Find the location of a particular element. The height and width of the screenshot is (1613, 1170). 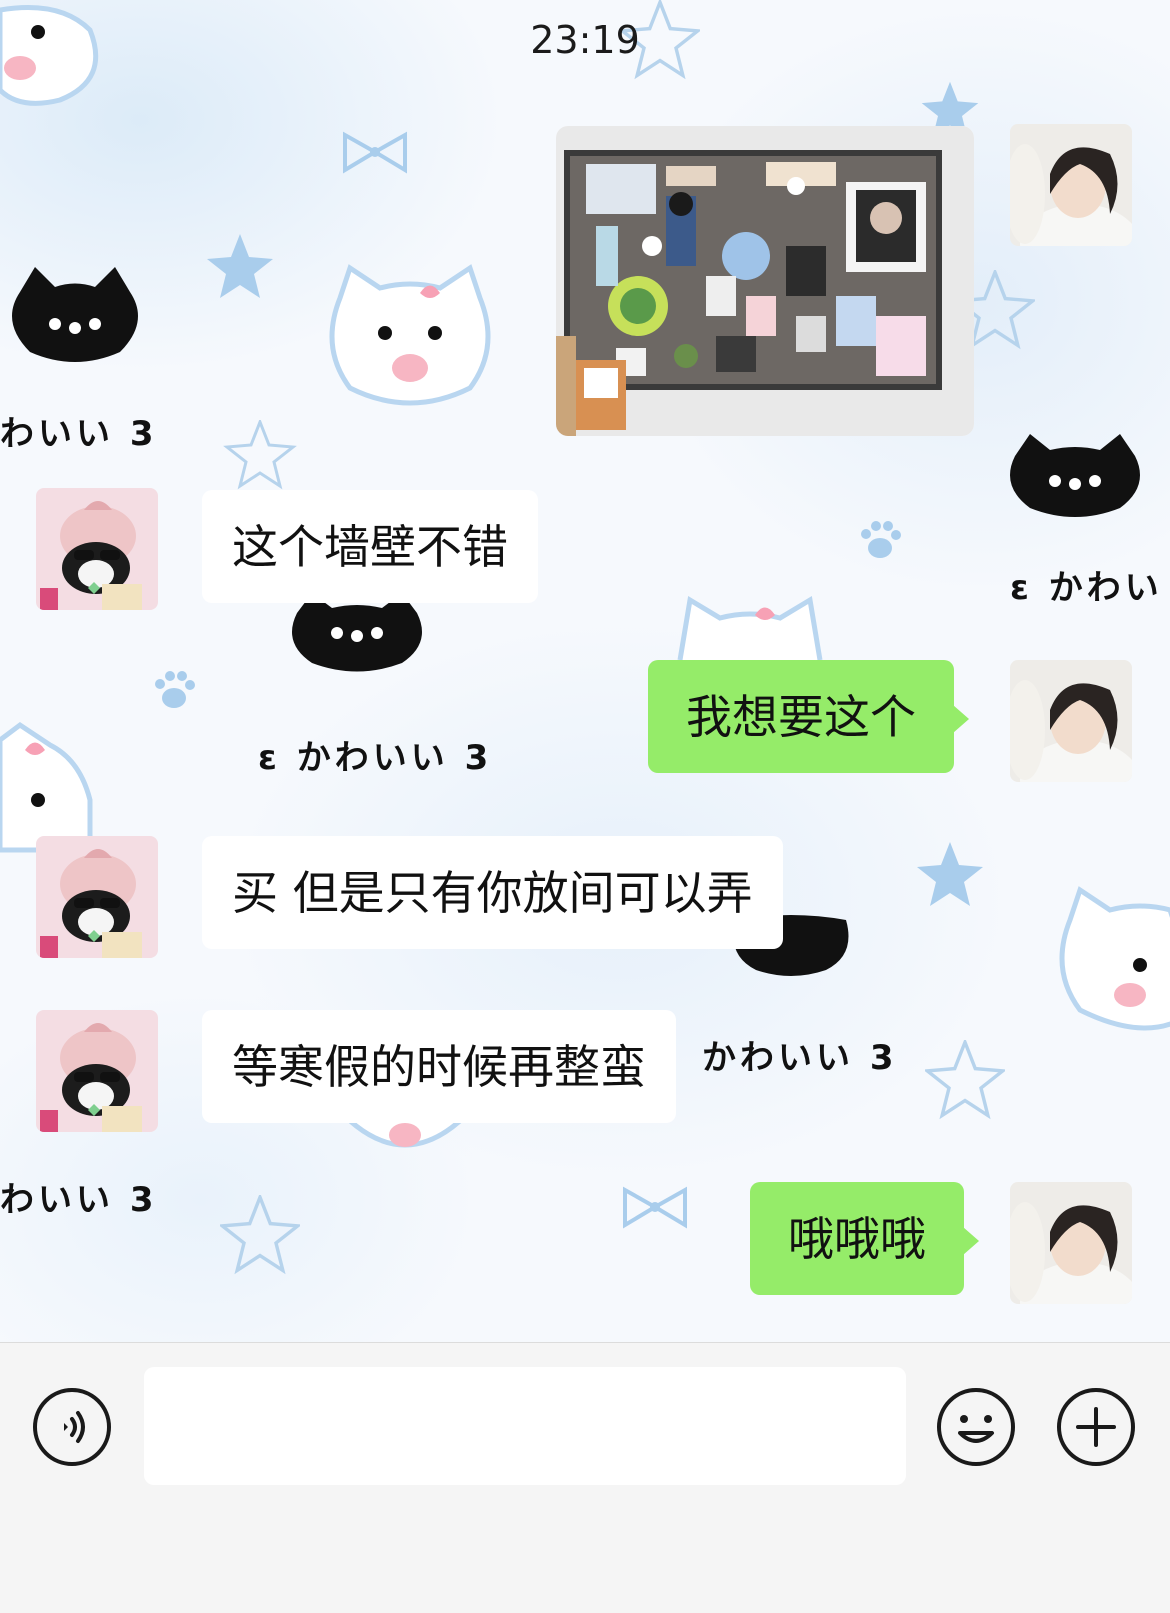

plus-icon is located at coordinates (1096, 1427).